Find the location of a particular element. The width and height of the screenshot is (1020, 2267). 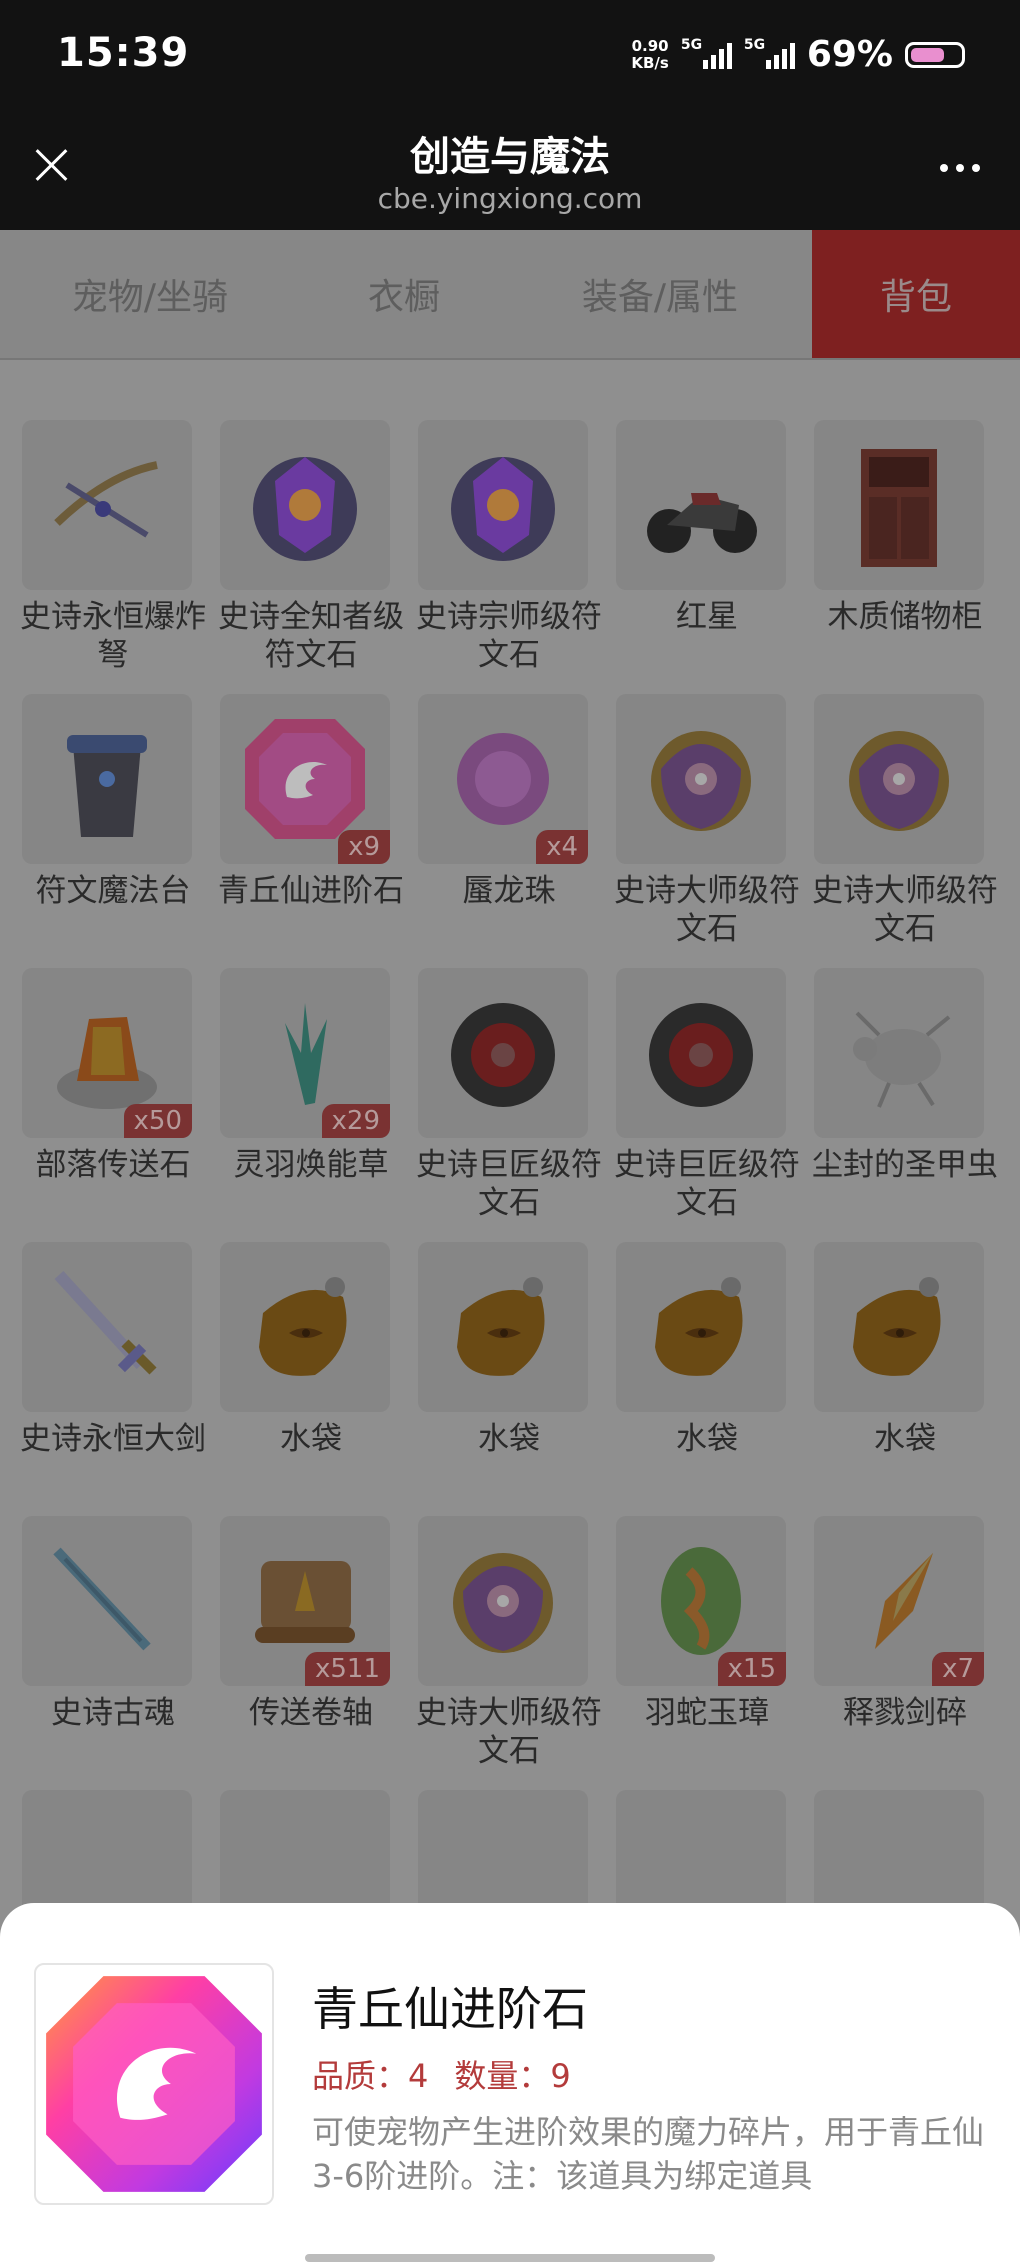

category-tabs: 宠物/坐骑 衣橱 装备/属性 背包 is located at coordinates (510, 295).